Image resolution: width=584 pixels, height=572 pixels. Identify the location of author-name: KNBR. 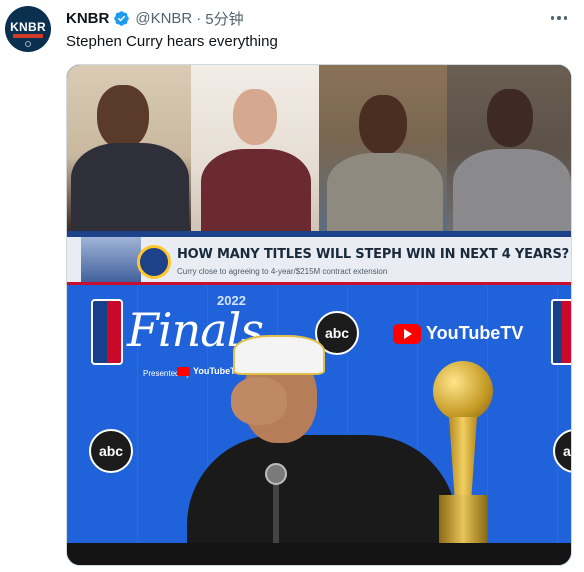
(87, 18).